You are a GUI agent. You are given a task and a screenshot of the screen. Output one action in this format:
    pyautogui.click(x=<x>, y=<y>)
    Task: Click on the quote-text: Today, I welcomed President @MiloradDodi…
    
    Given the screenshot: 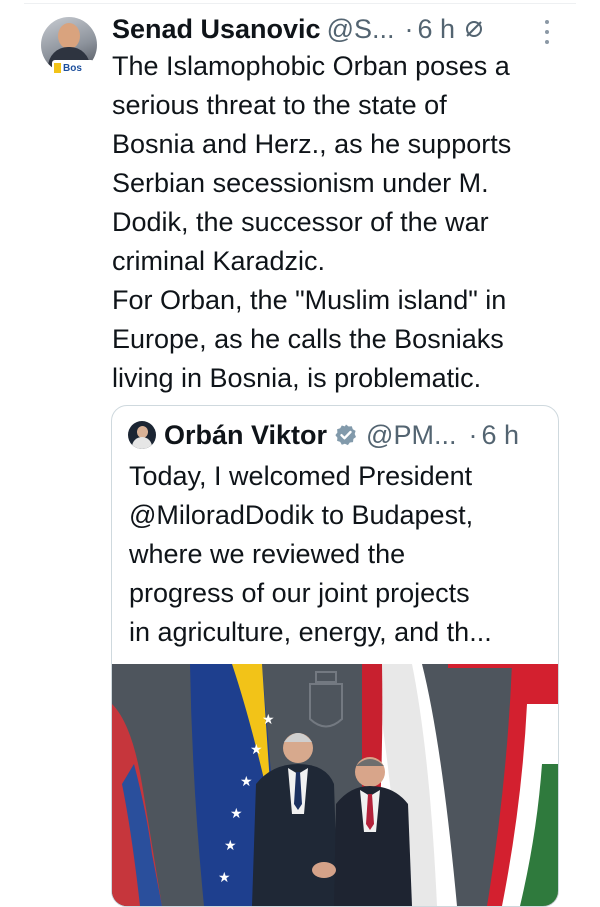 What is the action you would take?
    pyautogui.click(x=310, y=554)
    